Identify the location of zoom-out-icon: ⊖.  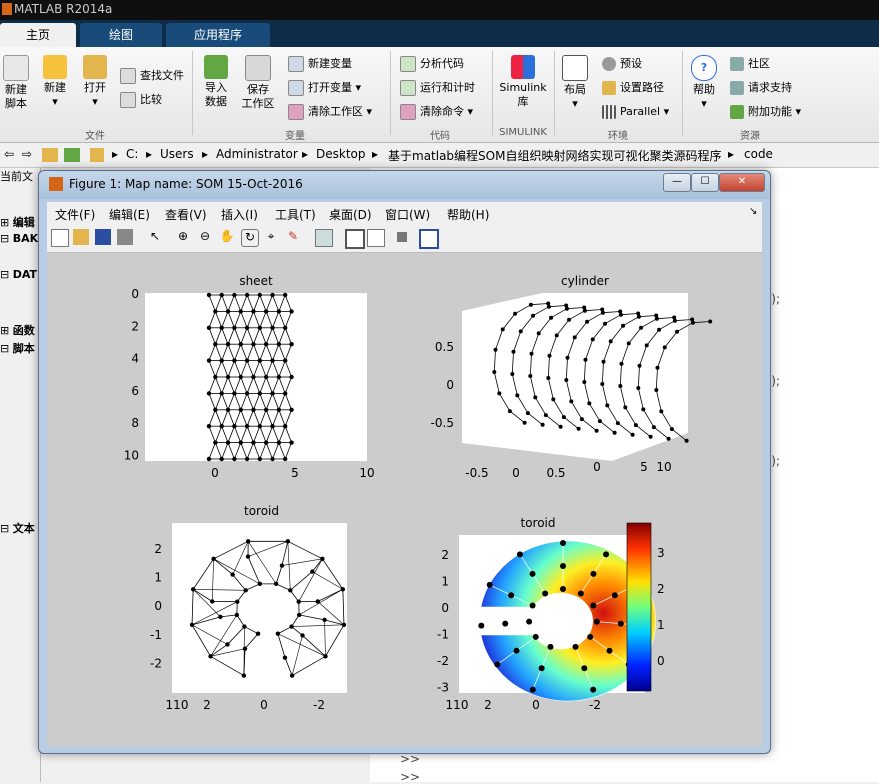
(205, 237).